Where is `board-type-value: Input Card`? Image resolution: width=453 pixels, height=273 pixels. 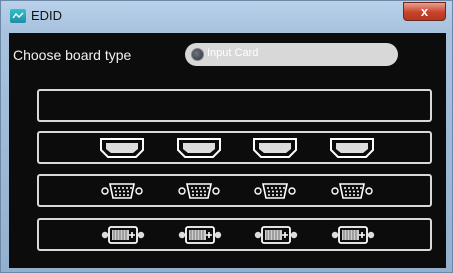
board-type-value: Input Card is located at coordinates (233, 53).